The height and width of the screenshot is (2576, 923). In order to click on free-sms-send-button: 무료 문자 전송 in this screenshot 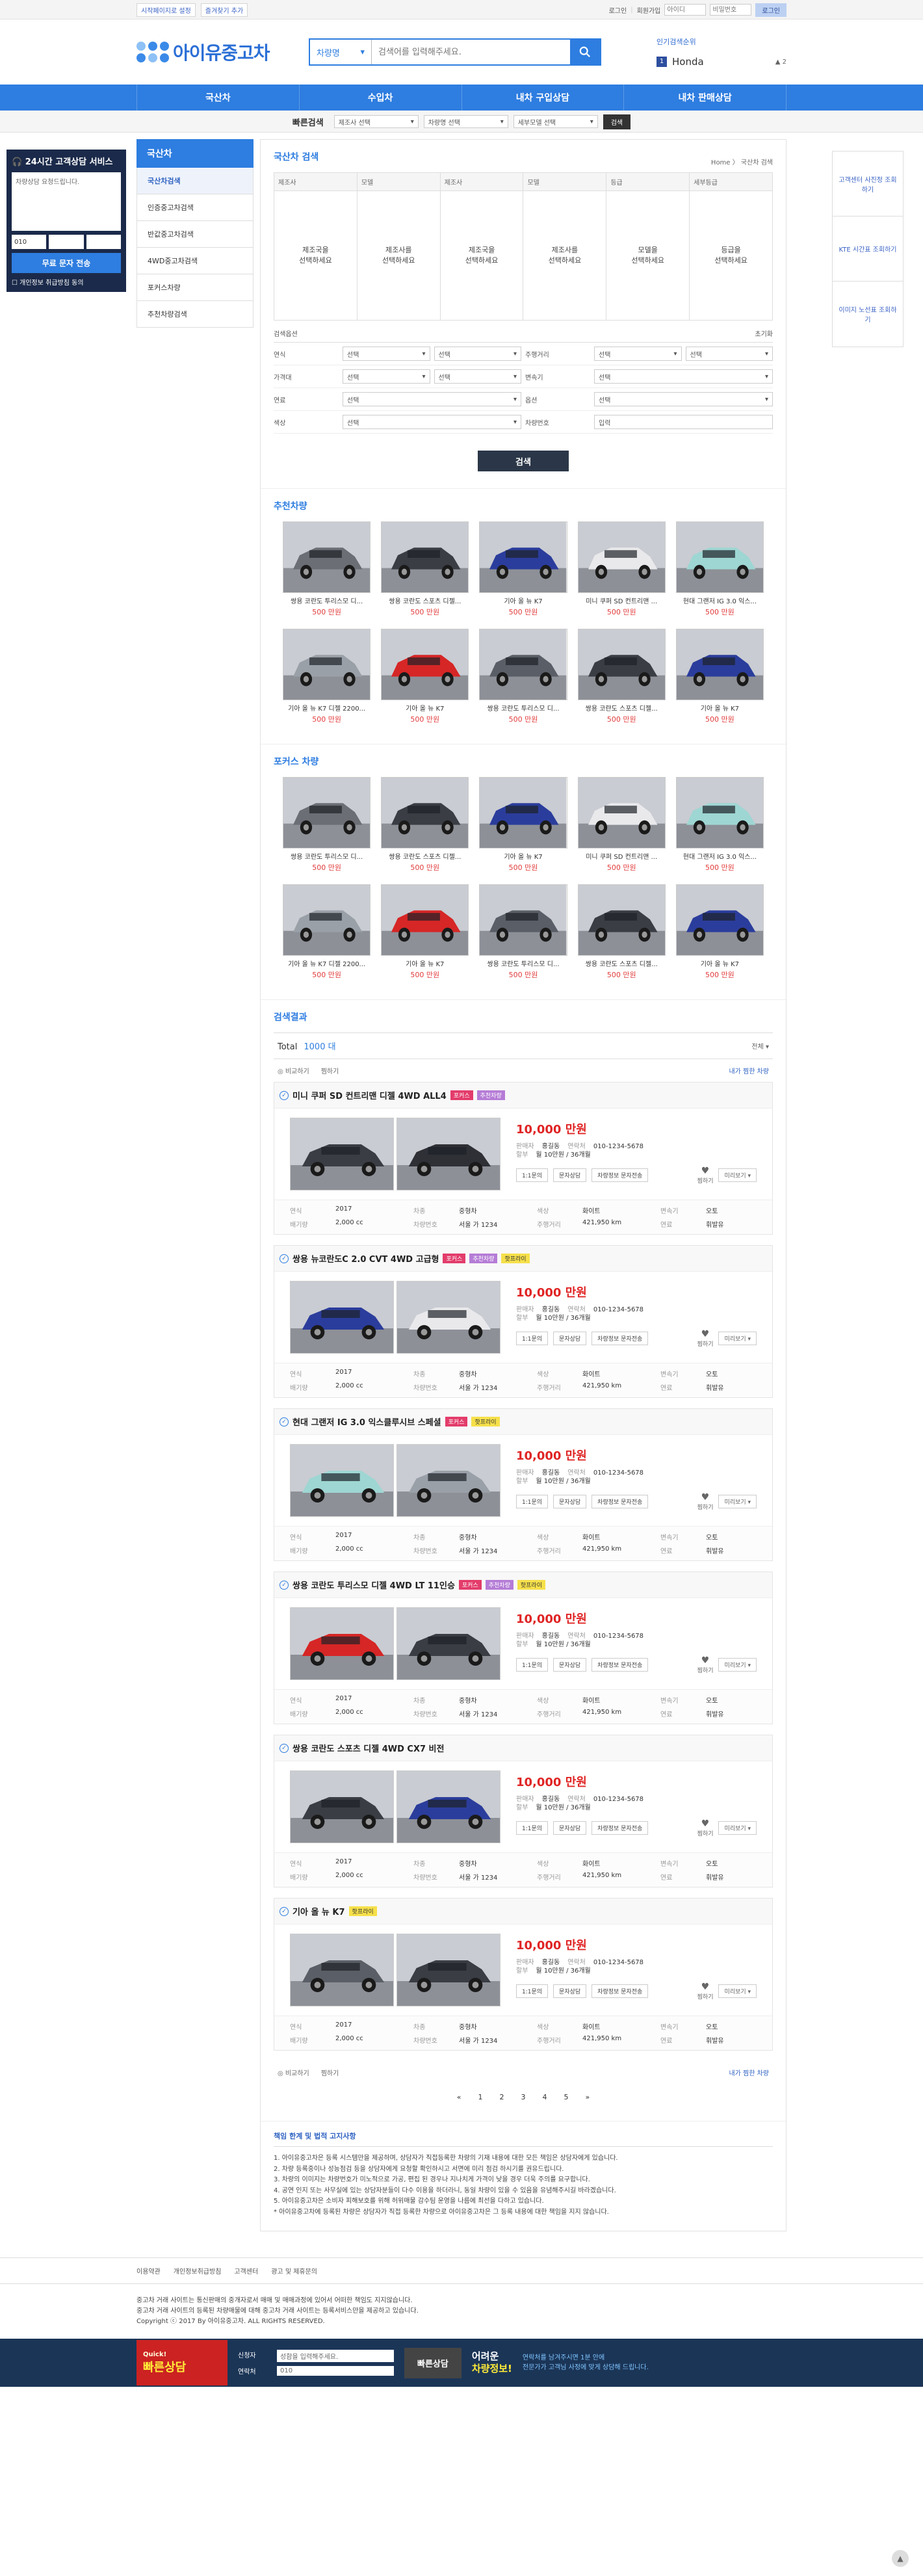, I will do `click(66, 263)`.